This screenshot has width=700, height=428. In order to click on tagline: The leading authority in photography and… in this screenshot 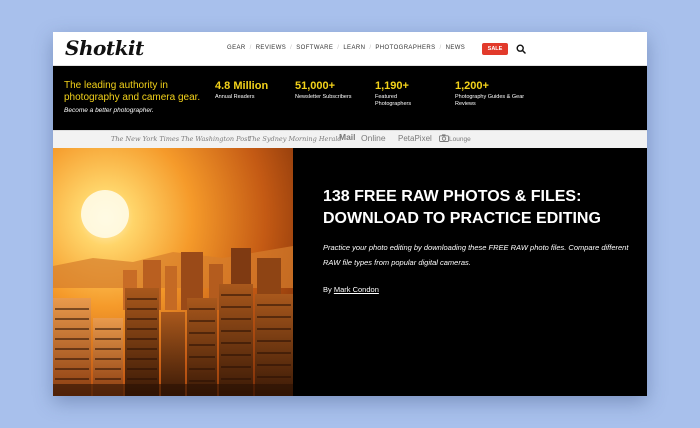, I will do `click(132, 91)`.